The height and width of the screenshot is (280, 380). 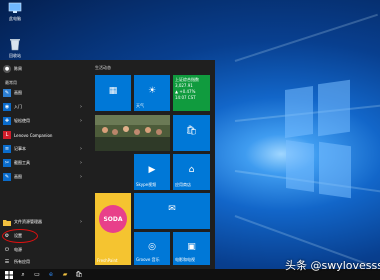 What do you see at coordinates (45, 177) in the screenshot?
I see `app-item-paint-2: ✎ 画图 ›` at bounding box center [45, 177].